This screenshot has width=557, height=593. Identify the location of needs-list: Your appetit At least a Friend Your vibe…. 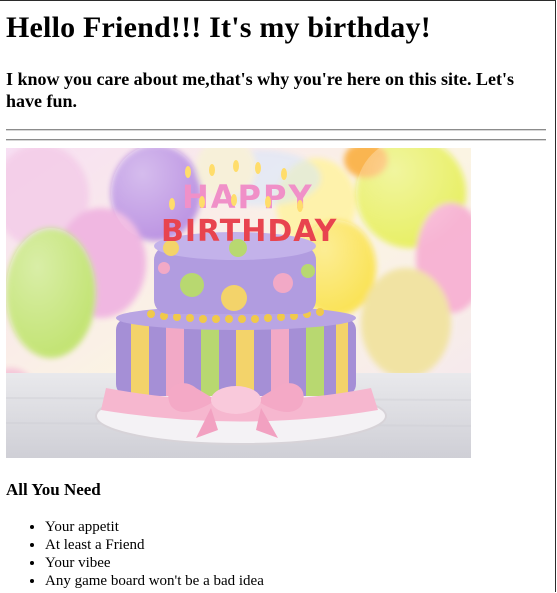
(276, 554).